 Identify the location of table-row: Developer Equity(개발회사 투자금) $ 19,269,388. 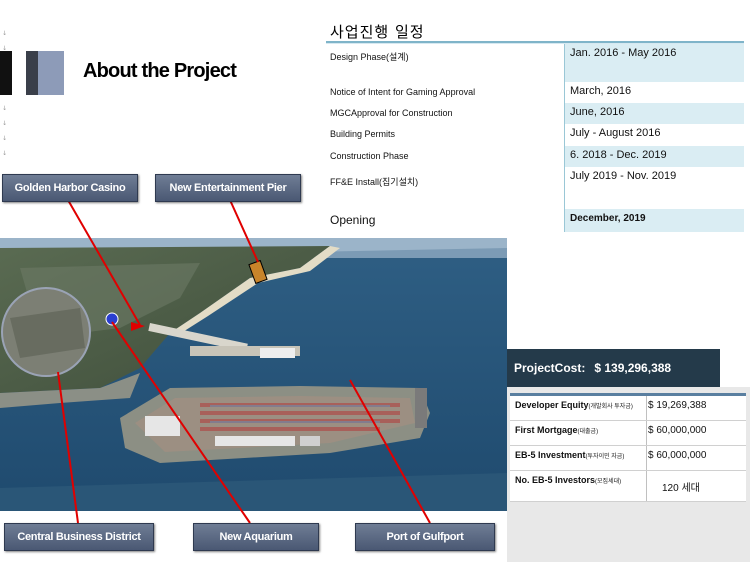
(628, 408).